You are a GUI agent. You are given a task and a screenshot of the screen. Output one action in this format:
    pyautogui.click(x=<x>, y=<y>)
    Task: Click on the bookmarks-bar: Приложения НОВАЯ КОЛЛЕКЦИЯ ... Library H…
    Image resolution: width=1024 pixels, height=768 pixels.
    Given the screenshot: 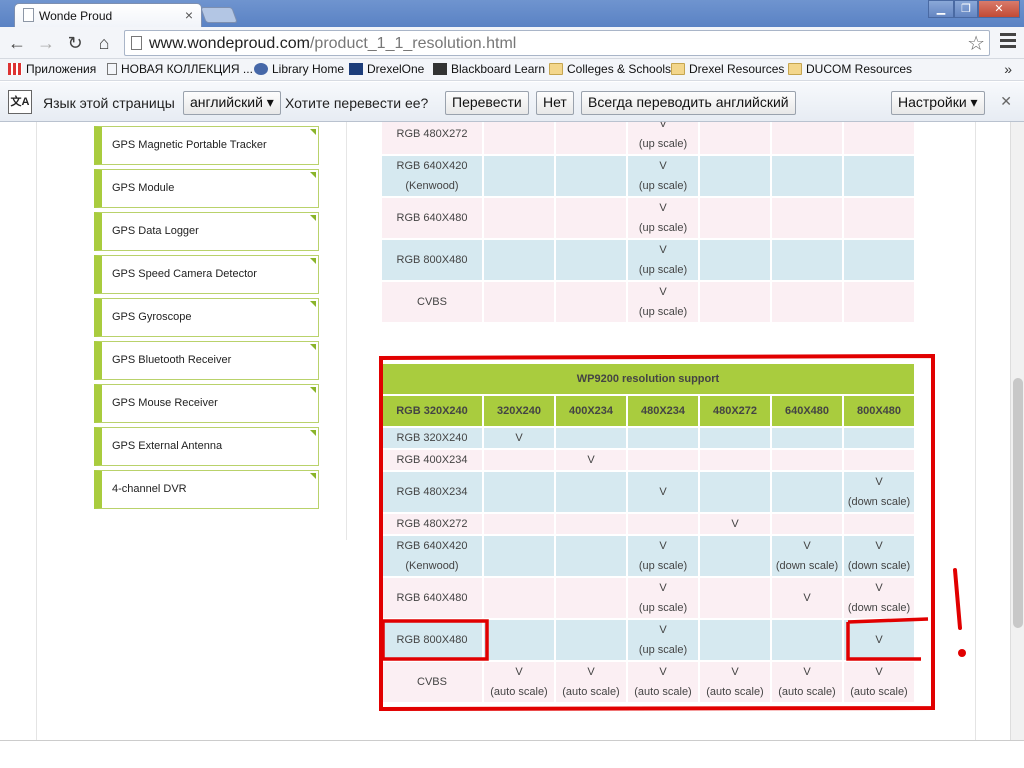 What is the action you would take?
    pyautogui.click(x=512, y=70)
    